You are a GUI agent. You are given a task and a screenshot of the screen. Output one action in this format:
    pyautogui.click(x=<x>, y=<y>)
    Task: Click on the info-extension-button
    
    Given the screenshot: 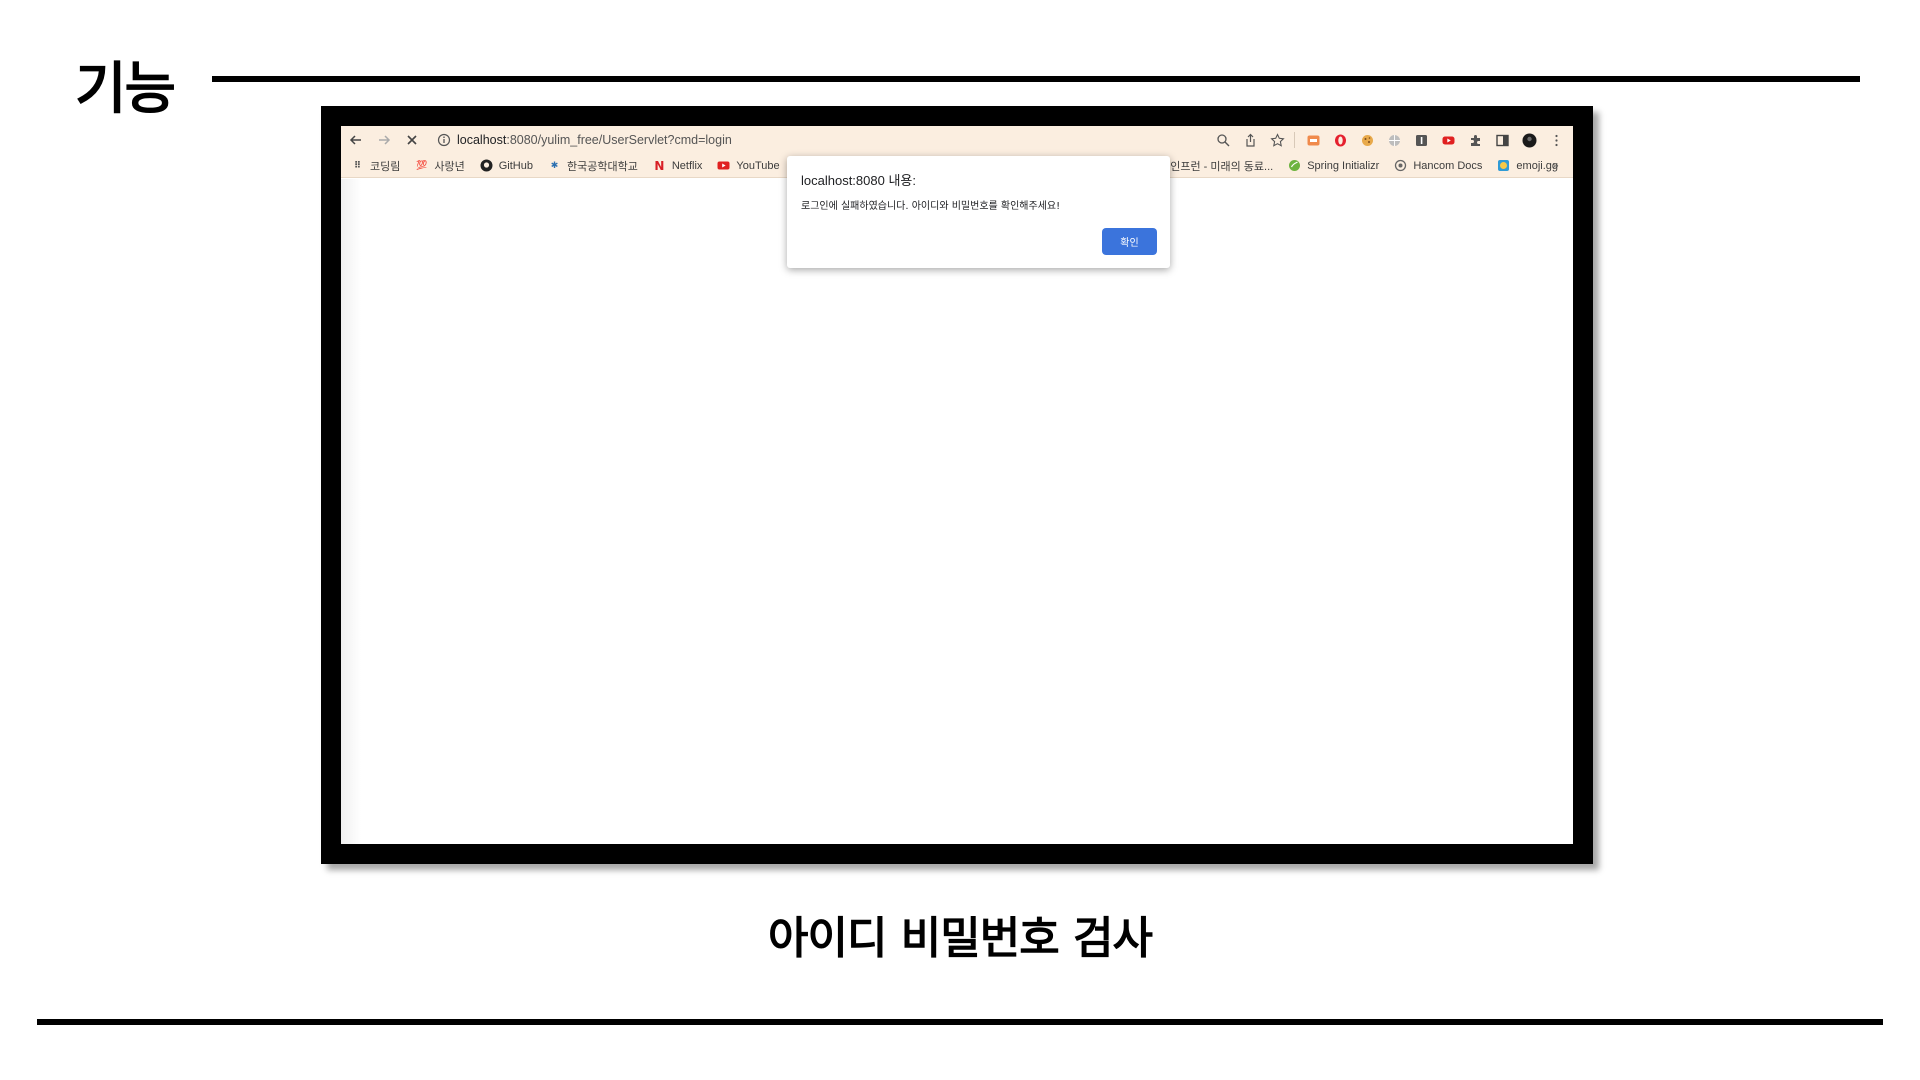 What is the action you would take?
    pyautogui.click(x=1421, y=140)
    